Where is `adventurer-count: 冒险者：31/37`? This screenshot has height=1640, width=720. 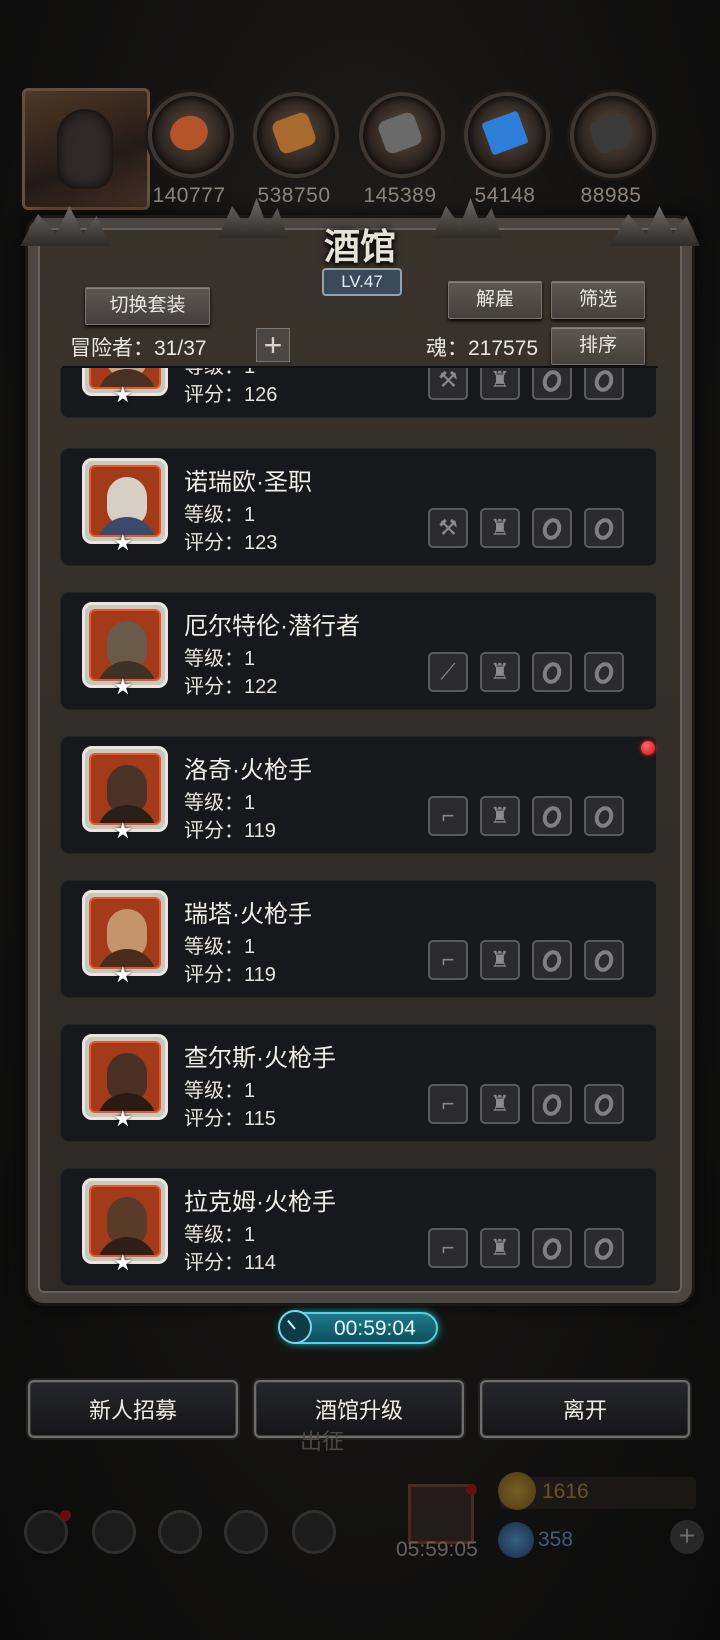
adventurer-count: 冒险者：31/37 is located at coordinates (138, 348).